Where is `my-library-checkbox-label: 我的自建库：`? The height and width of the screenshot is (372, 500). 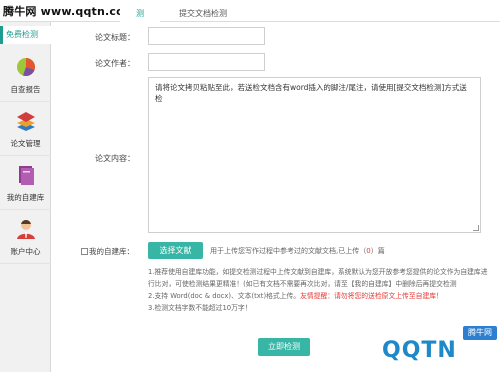
my-library-checkbox-label: 我的自建库： is located at coordinates (111, 251).